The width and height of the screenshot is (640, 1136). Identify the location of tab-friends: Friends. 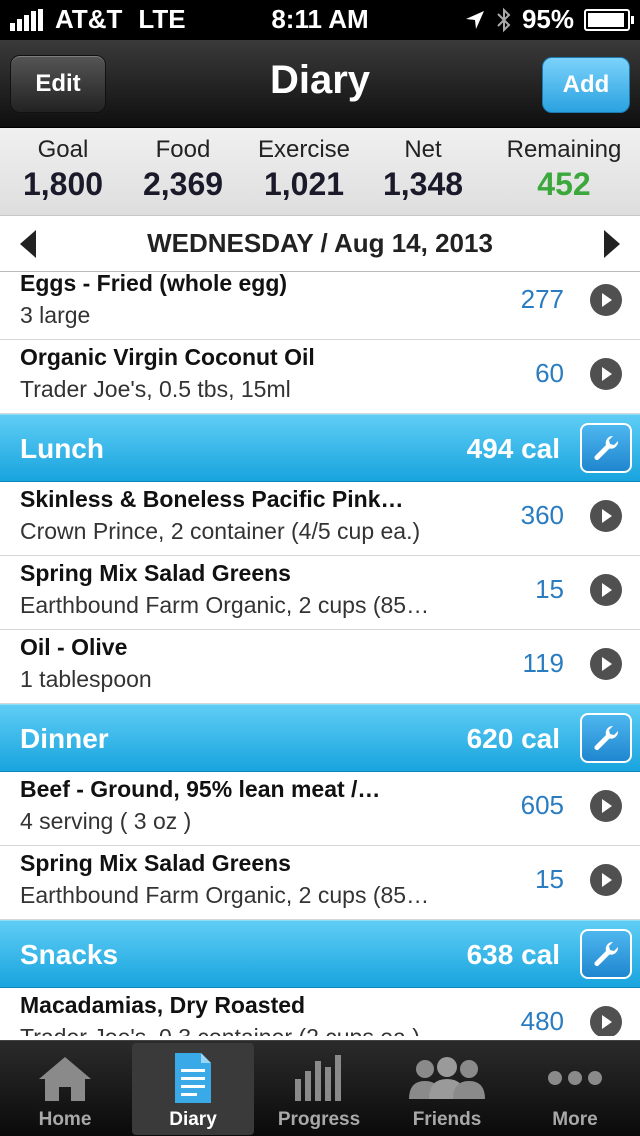
(447, 1089).